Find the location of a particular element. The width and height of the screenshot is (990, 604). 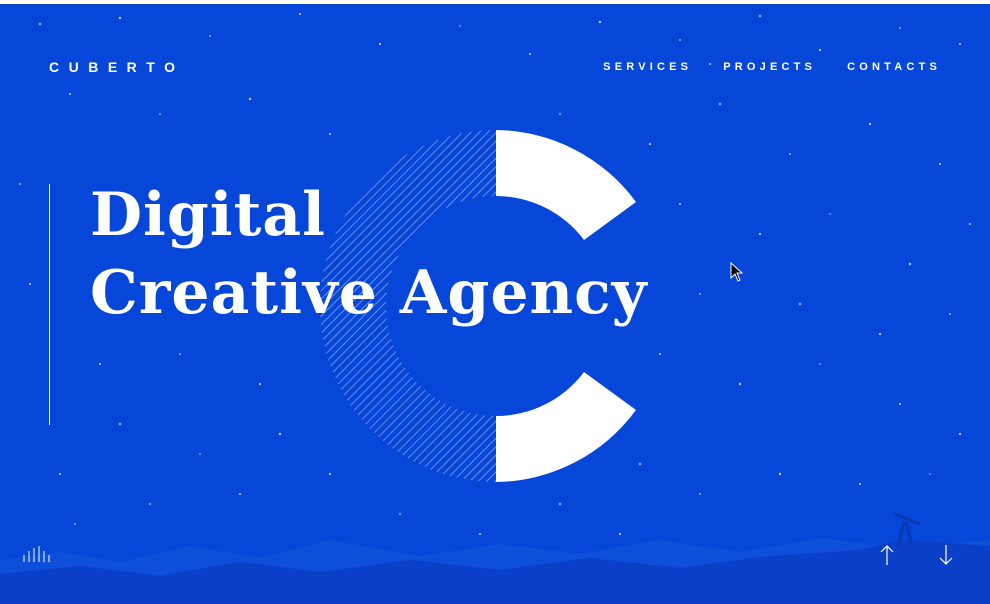

vertical-divider is located at coordinates (49, 304).